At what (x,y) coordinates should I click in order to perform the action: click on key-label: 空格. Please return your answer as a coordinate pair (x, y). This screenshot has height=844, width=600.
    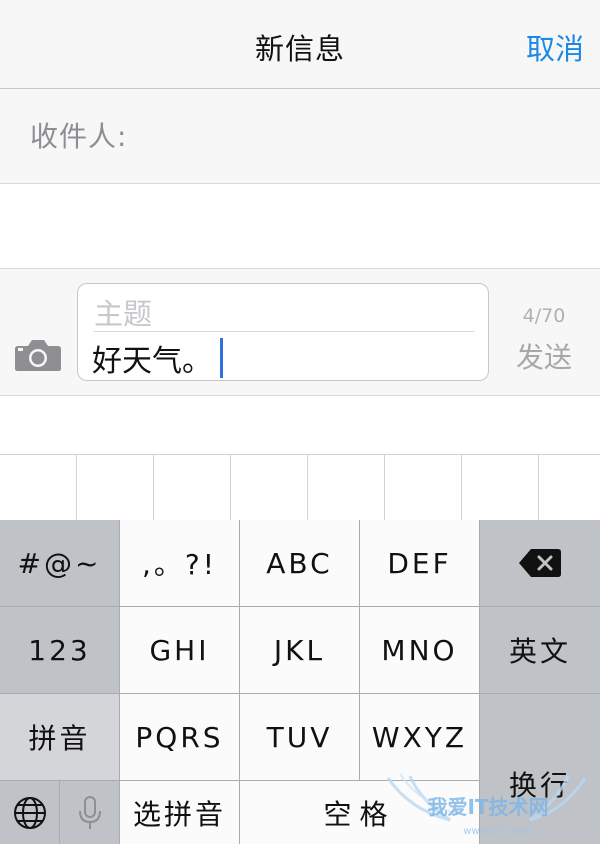
    Looking at the image, I should click on (359, 814).